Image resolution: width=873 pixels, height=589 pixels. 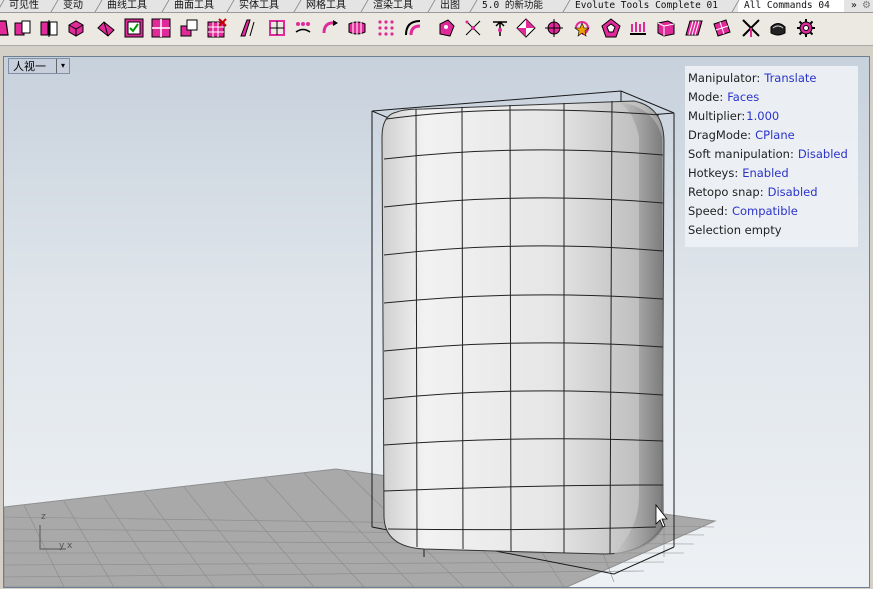 I want to click on axis-label-z: z, so click(x=43, y=517).